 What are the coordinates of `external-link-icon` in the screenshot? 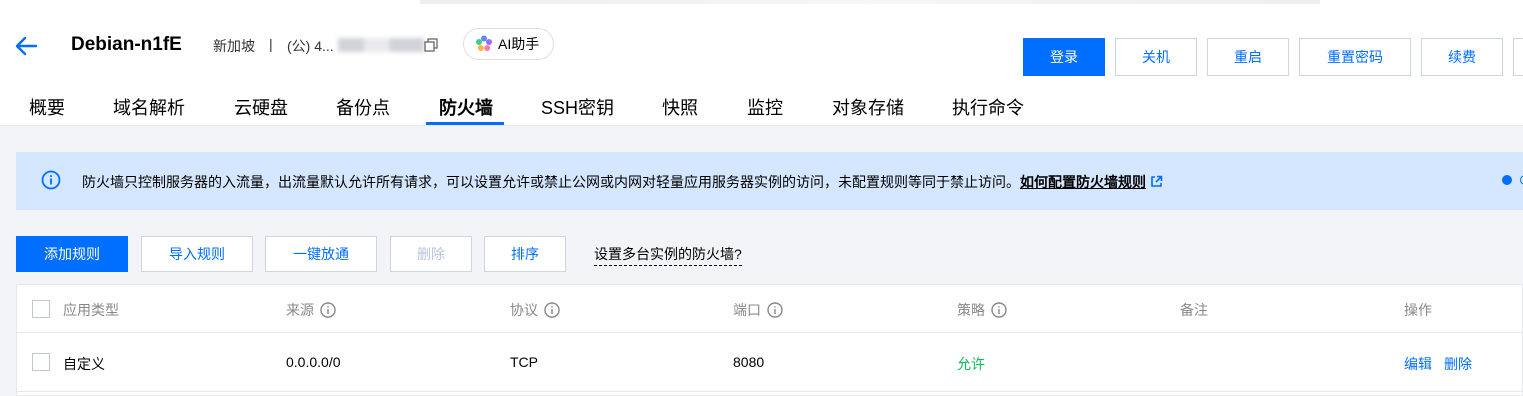 It's located at (1156, 181).